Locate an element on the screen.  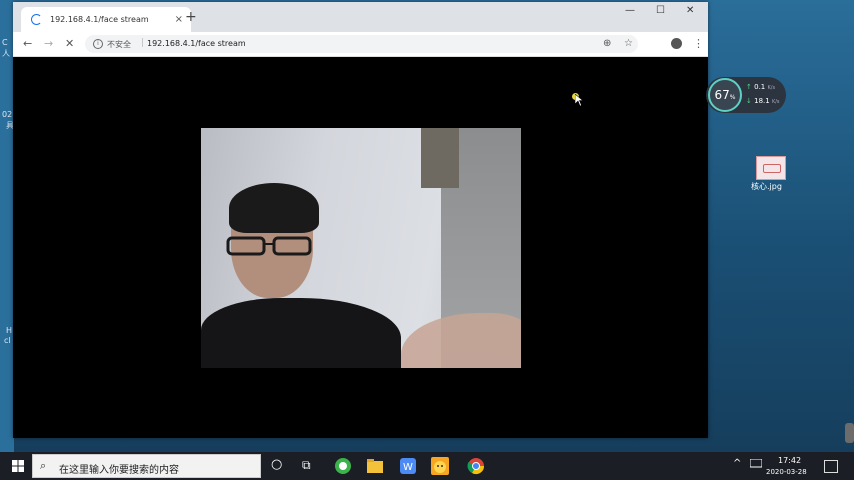
desktop-icon-label: H is located at coordinates (9, 330).